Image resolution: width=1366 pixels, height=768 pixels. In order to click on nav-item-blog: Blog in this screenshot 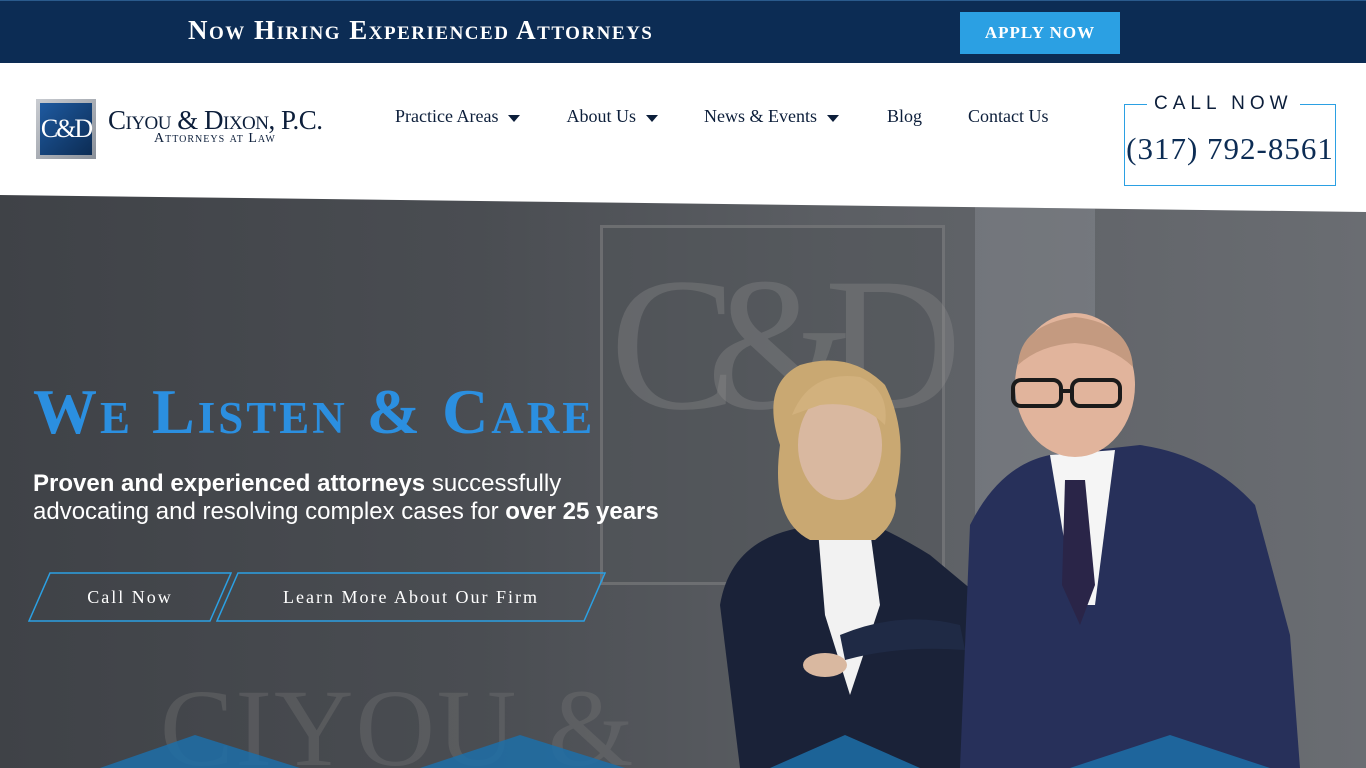, I will do `click(904, 116)`.